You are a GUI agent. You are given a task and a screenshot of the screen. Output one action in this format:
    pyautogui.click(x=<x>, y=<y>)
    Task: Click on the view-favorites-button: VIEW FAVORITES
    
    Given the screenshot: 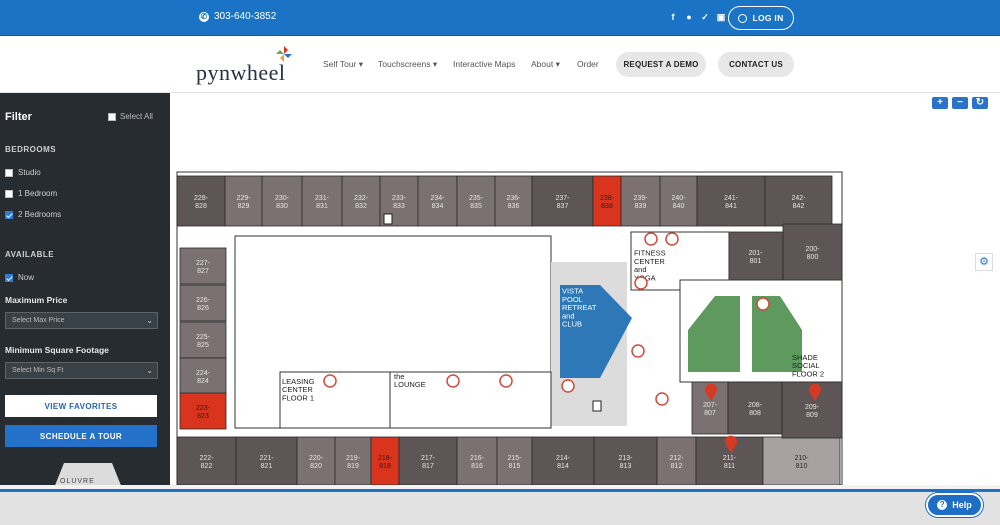 What is the action you would take?
    pyautogui.click(x=81, y=406)
    